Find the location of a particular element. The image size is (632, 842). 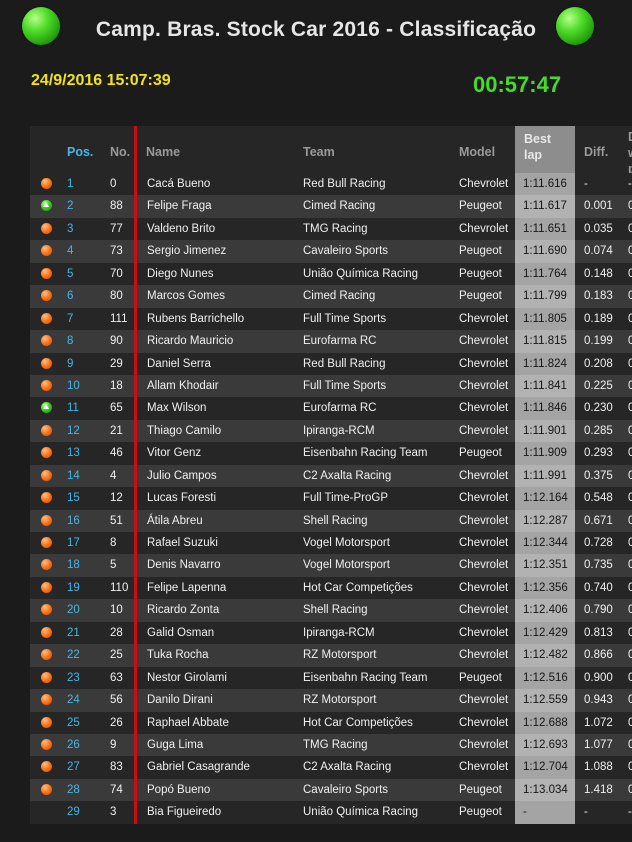

car-number-cell: 77 is located at coordinates (116, 228).